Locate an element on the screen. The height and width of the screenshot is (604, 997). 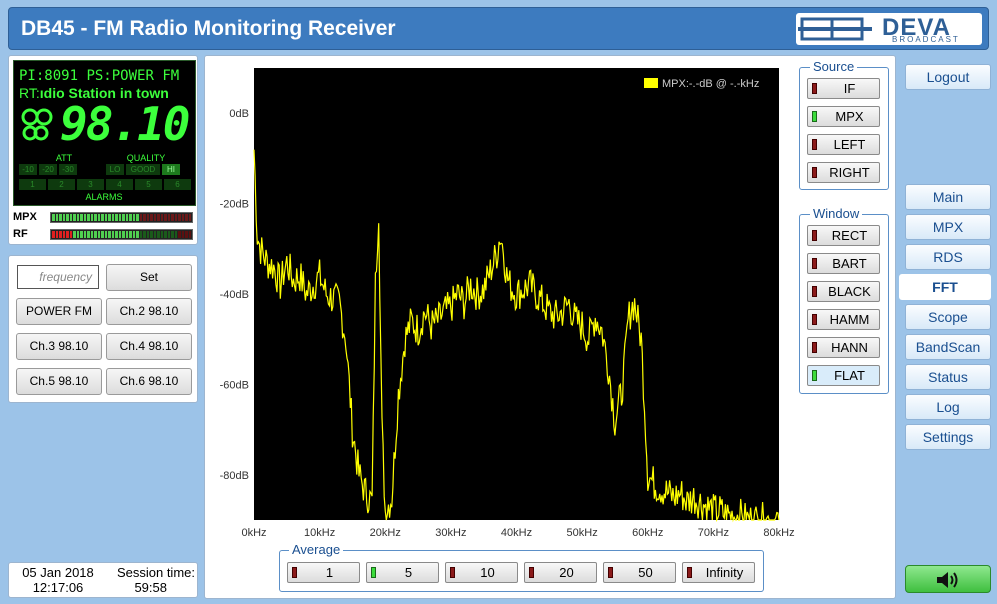
source-if-button: IF is located at coordinates (843, 88).